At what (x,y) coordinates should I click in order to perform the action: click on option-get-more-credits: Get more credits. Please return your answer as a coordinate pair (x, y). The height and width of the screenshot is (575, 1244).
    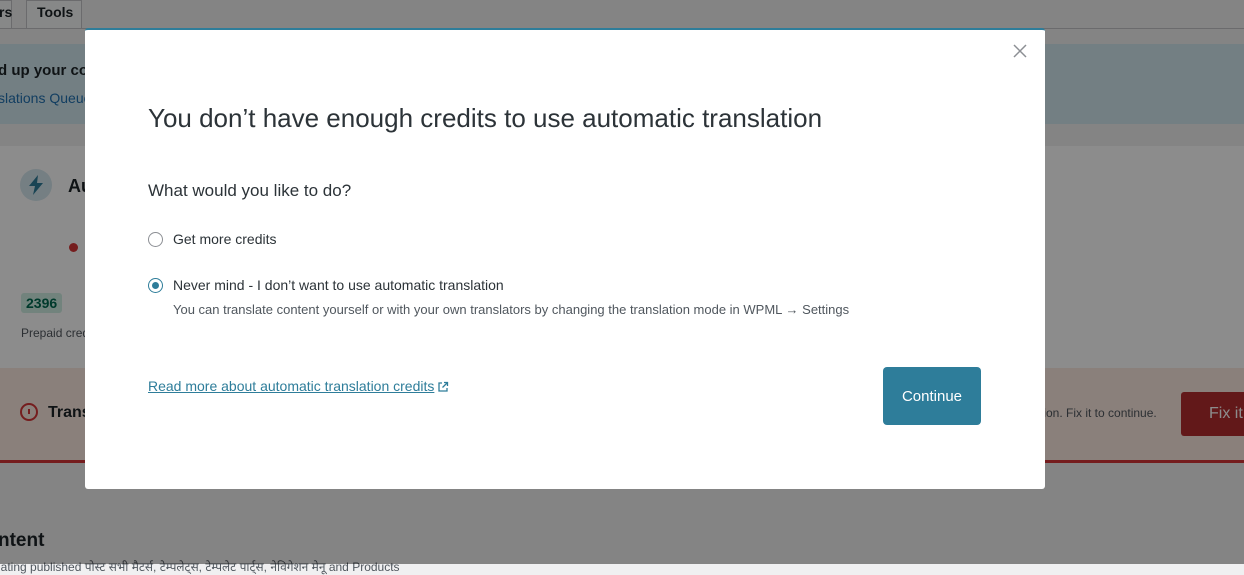
    Looking at the image, I should click on (212, 239).